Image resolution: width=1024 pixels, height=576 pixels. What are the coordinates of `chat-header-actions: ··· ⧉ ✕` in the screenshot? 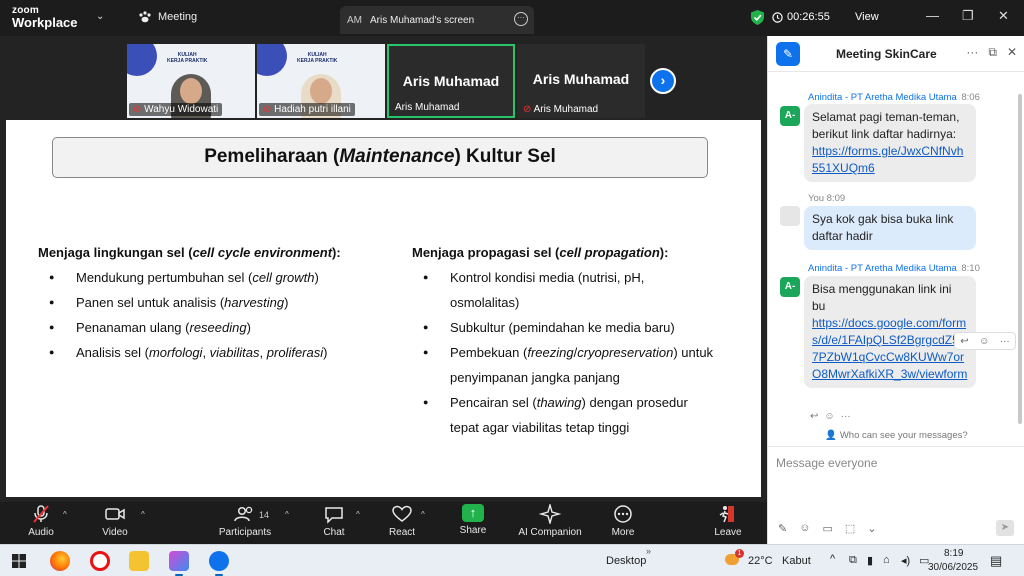 It's located at (991, 52).